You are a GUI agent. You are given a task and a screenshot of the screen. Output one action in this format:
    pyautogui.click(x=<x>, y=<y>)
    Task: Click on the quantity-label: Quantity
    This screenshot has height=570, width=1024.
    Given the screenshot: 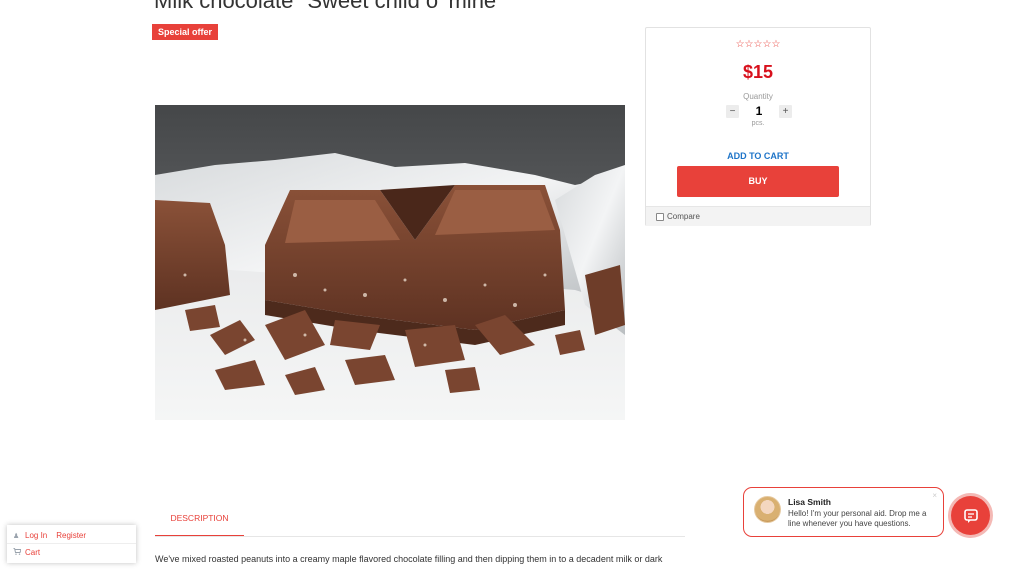 What is the action you would take?
    pyautogui.click(x=758, y=96)
    